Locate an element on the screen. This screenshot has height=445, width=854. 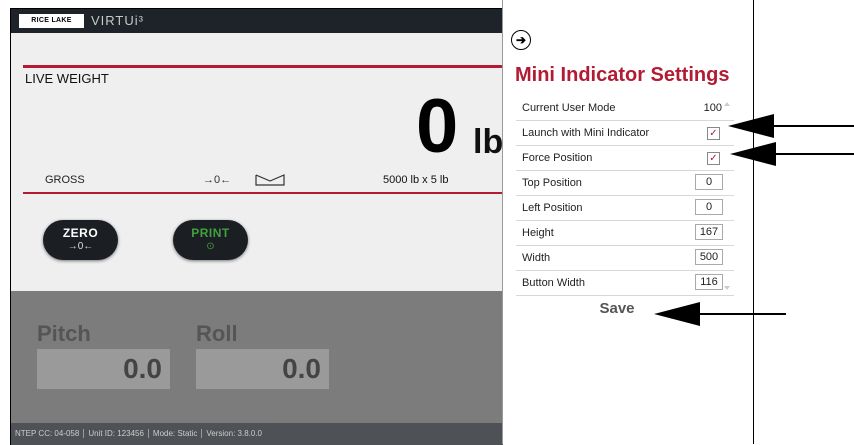
status-row: GROSS →0← 5000 lb x 5 lb is located at coordinates (263, 180).